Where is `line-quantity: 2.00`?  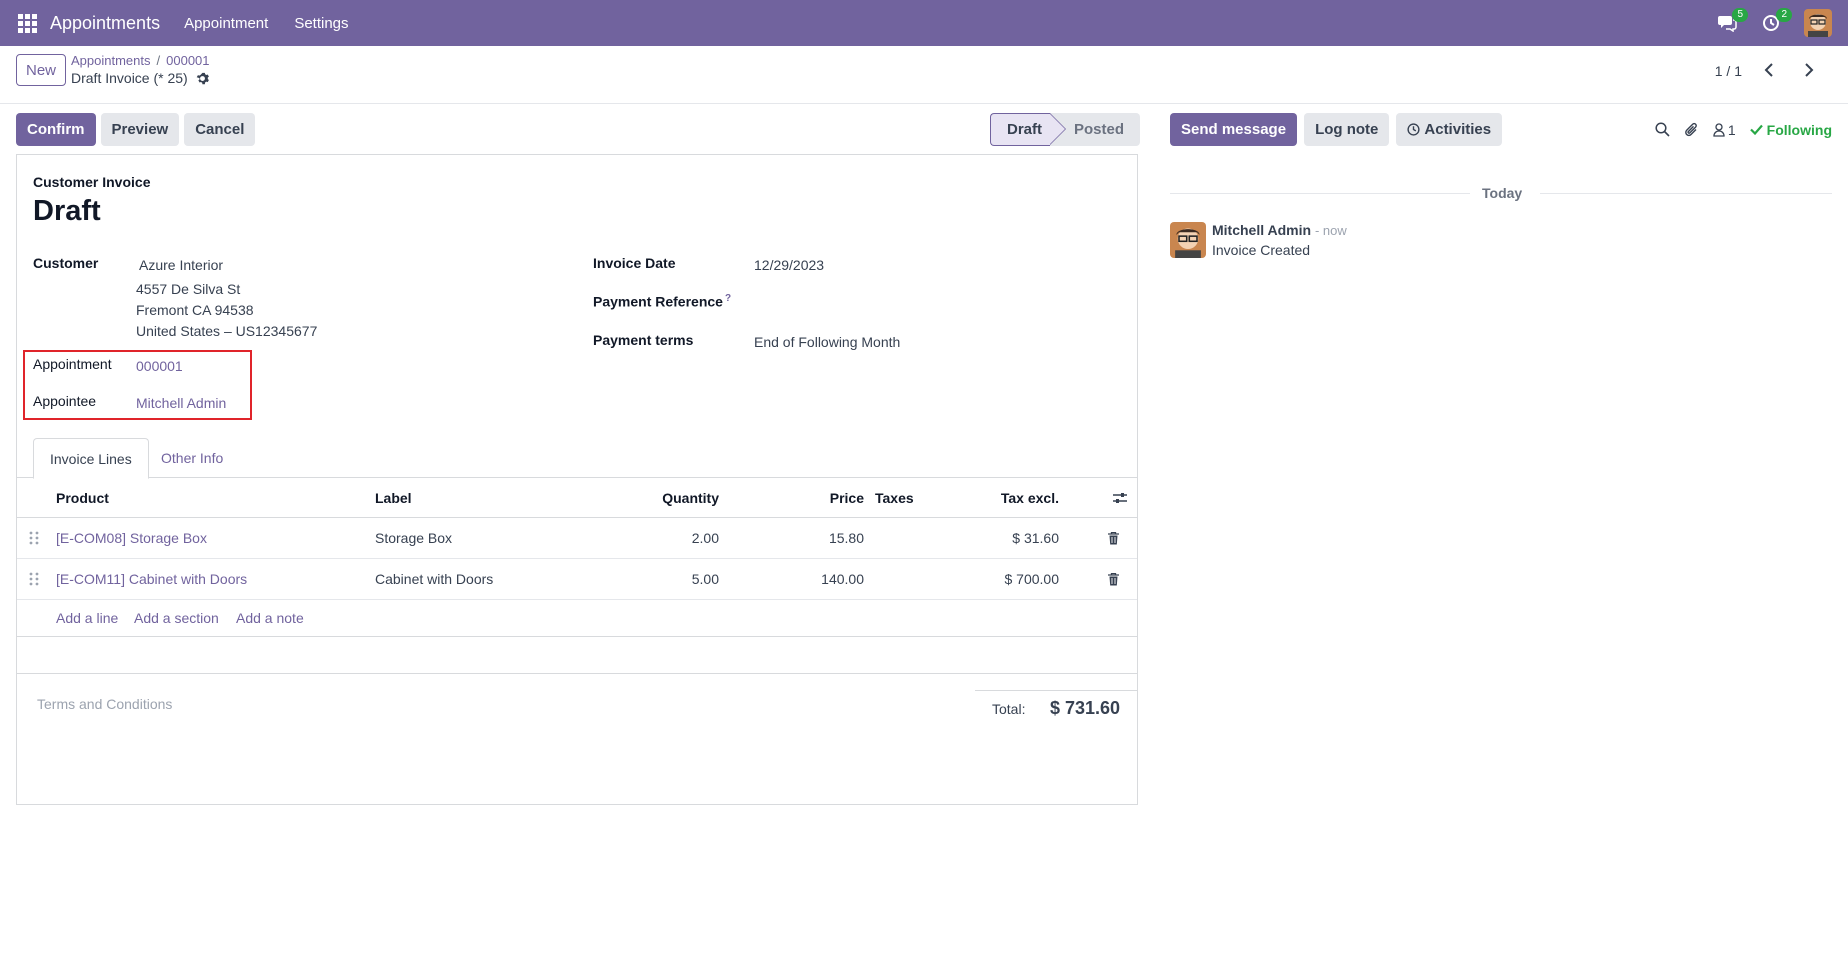 line-quantity: 2.00 is located at coordinates (648, 538).